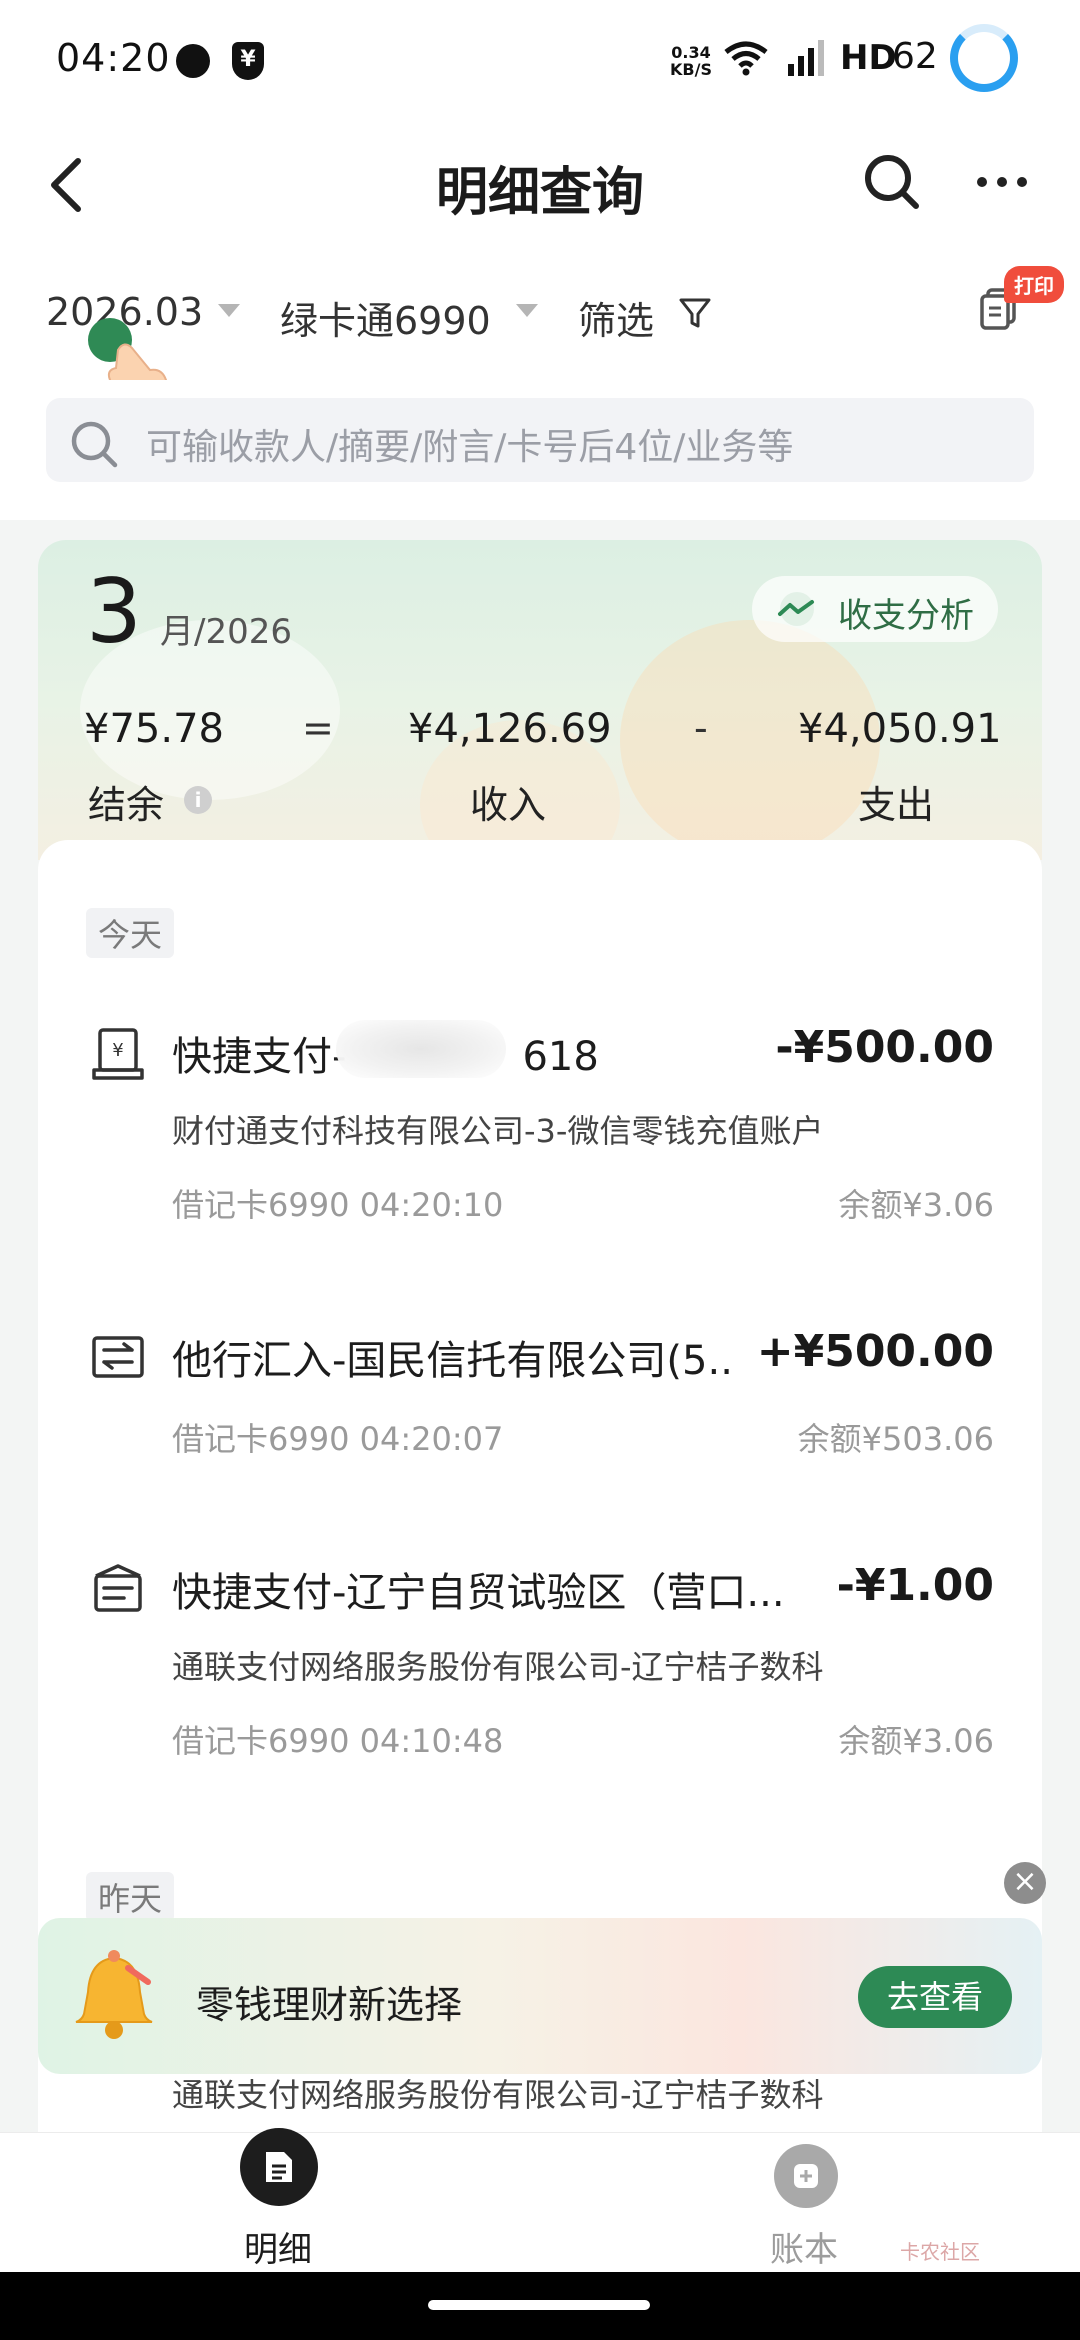 The width and height of the screenshot is (1080, 2340). Describe the element at coordinates (279, 2167) in the screenshot. I see `document-icon` at that location.